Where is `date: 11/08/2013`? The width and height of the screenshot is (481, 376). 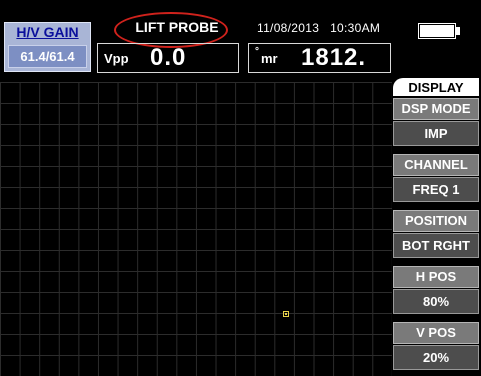
date: 11/08/2013 is located at coordinates (288, 28).